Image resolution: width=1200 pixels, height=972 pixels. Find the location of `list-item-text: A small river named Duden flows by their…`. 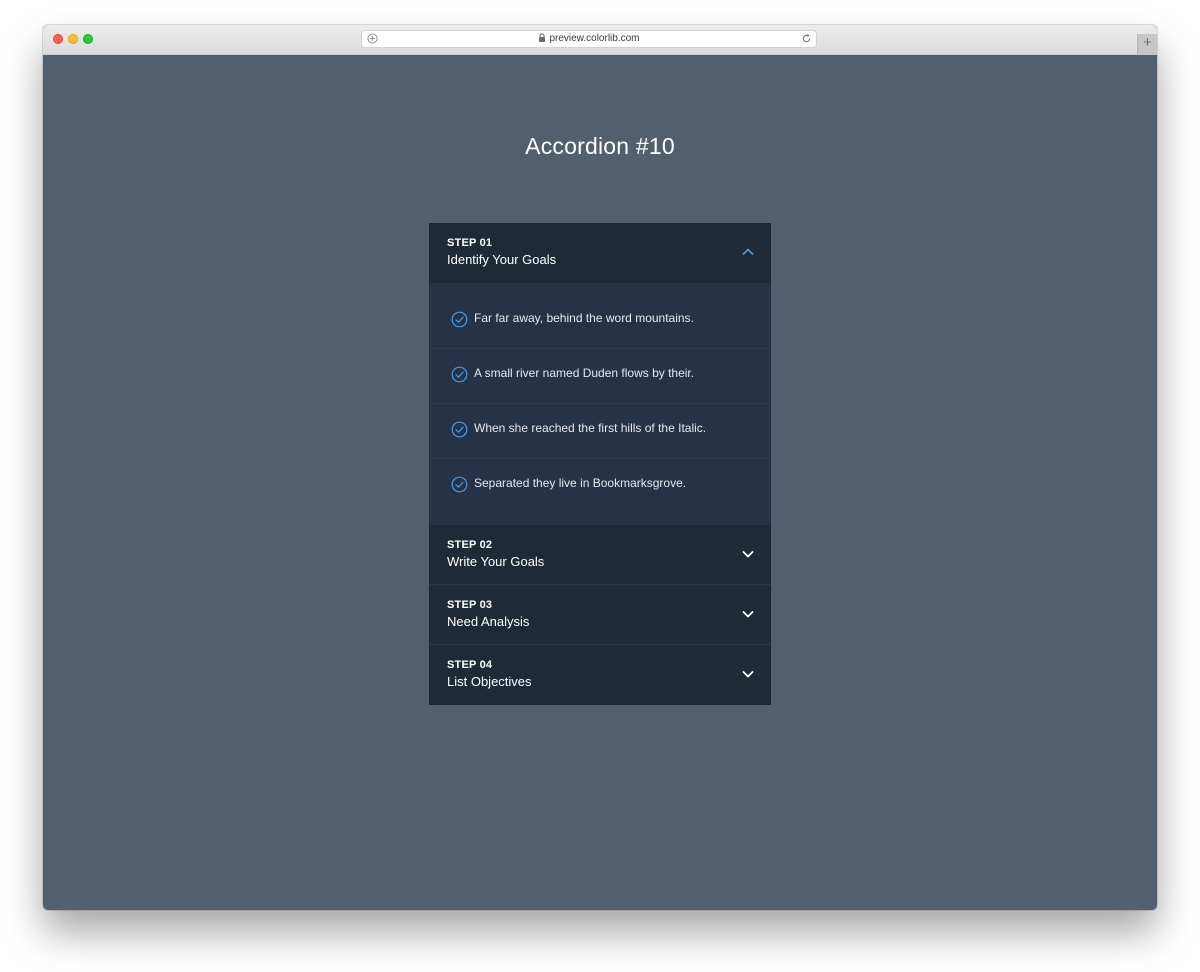

list-item-text: A small river named Duden flows by their… is located at coordinates (584, 373).